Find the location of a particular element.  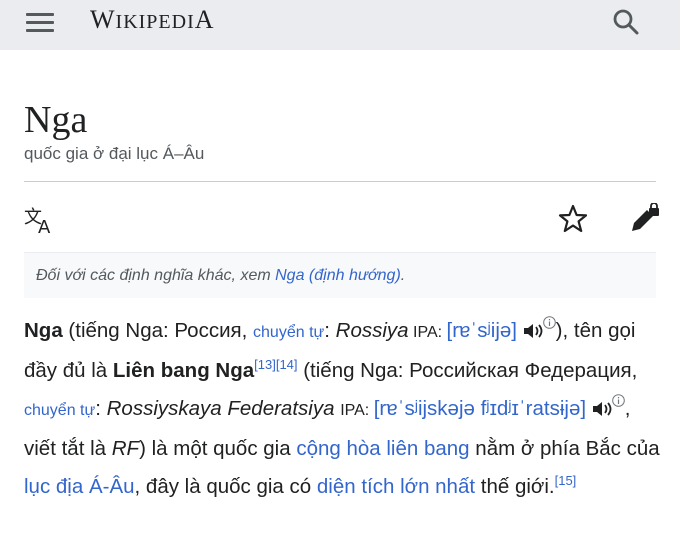

hatnote-prefix: Đối với các định nghĩa khác, xem is located at coordinates (156, 275).